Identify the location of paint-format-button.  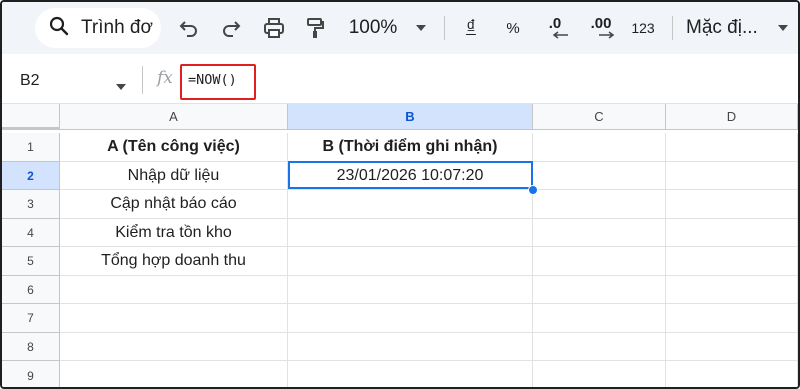
(315, 28).